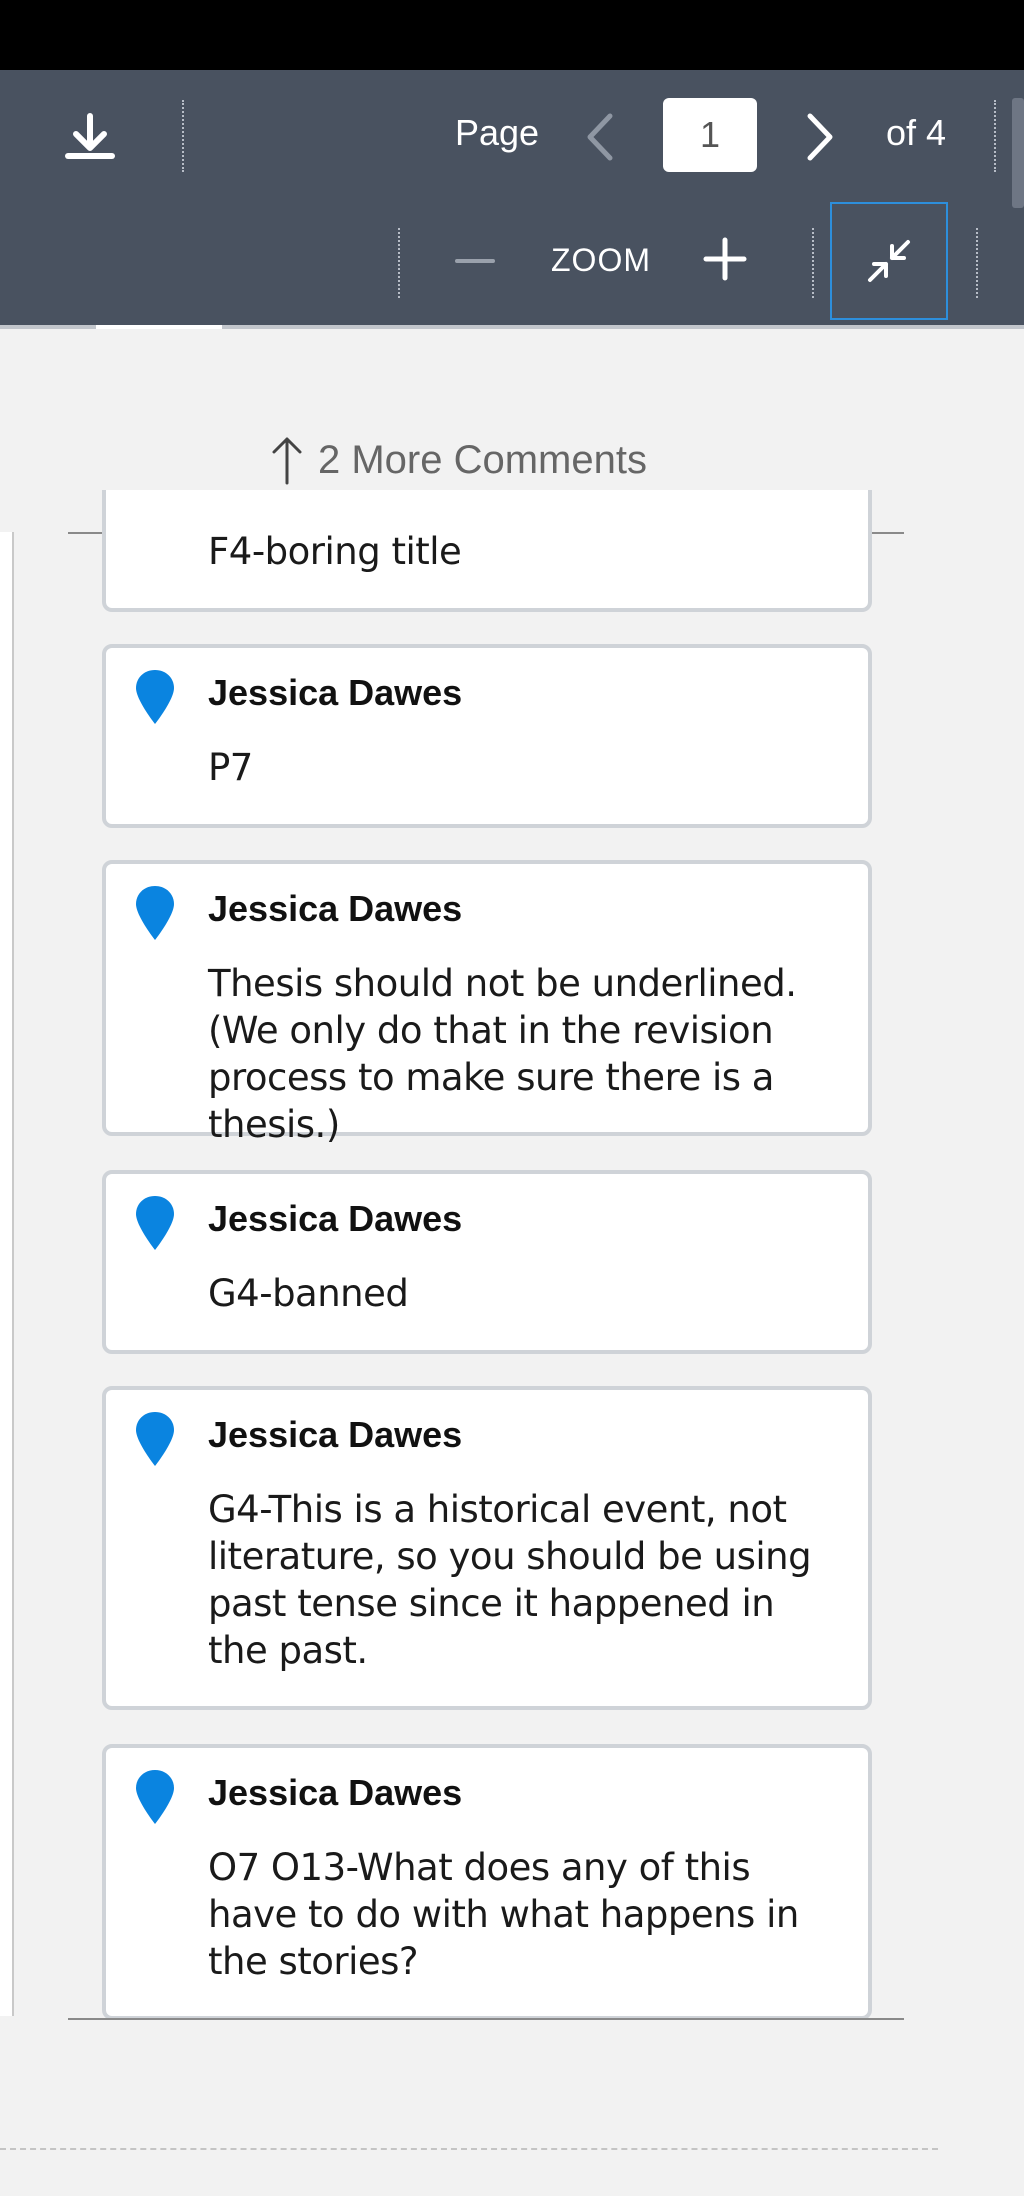 This screenshot has height=2196, width=1024. What do you see at coordinates (601, 260) in the screenshot?
I see `zoom-label: ZOOM` at bounding box center [601, 260].